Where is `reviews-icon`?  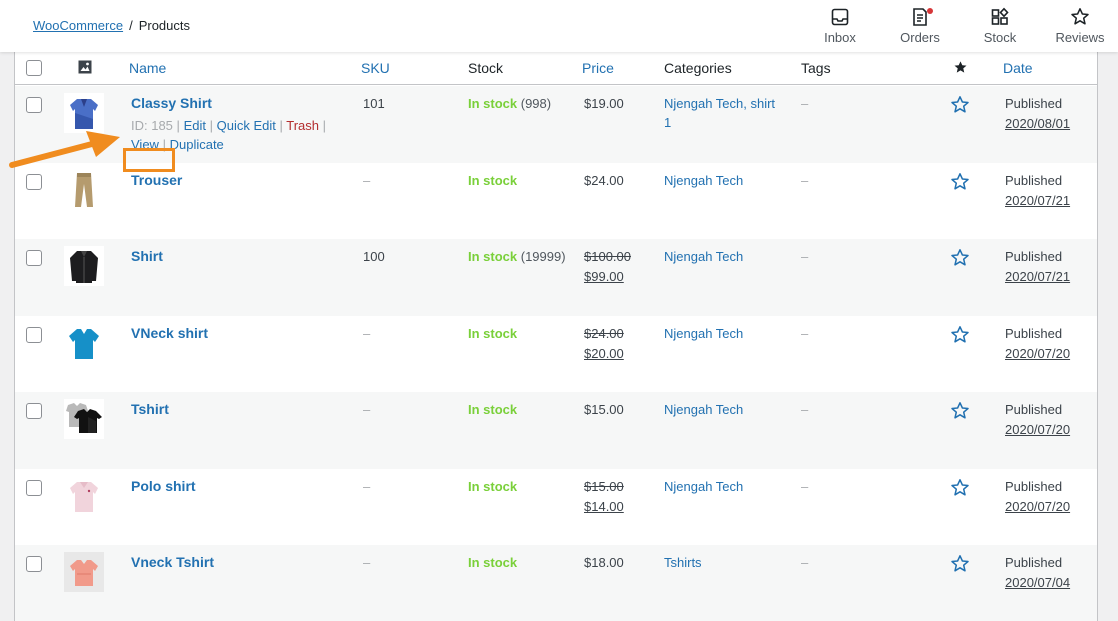
reviews-icon is located at coordinates (1080, 16).